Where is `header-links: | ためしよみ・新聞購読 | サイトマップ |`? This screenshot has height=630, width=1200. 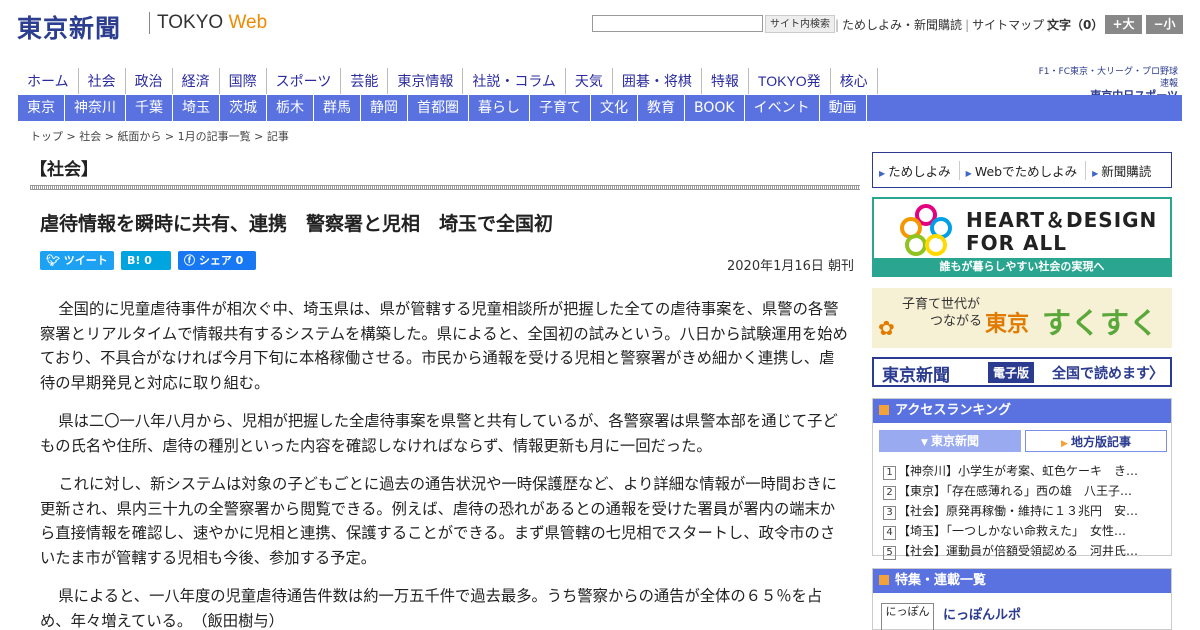 header-links: | ためしよみ・新聞購読 | サイトマップ | is located at coordinates (943, 25).